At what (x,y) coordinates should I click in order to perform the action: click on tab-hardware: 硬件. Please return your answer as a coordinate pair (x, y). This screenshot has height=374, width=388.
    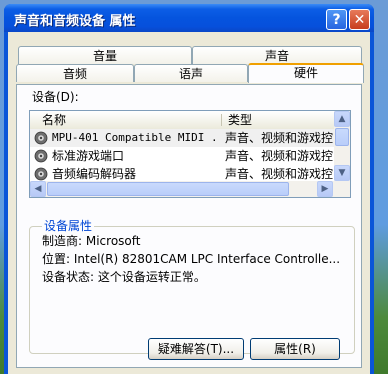
    Looking at the image, I should click on (306, 73).